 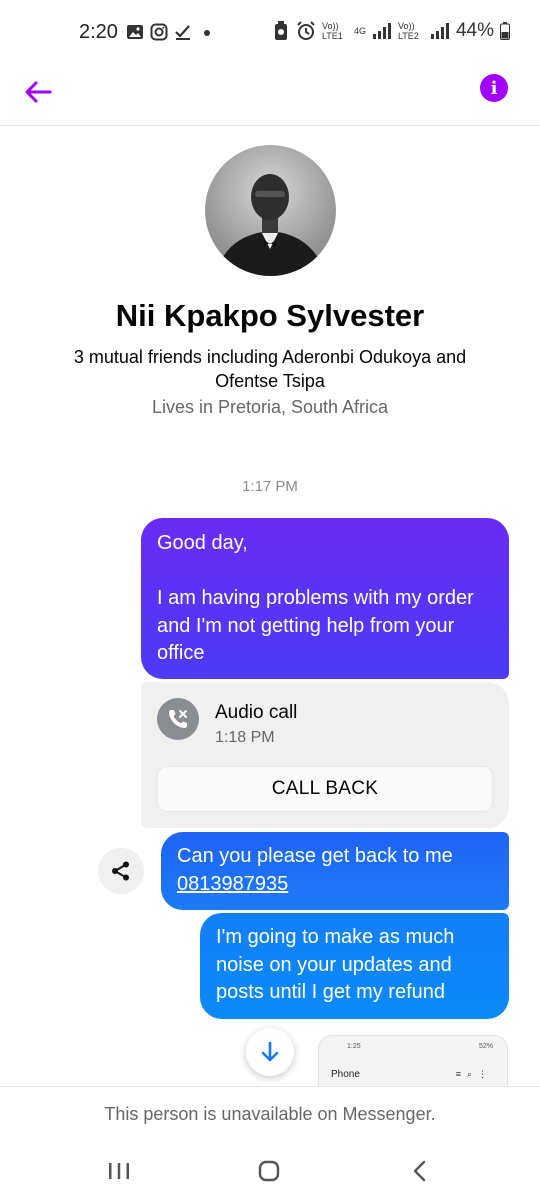 What do you see at coordinates (270, 407) in the screenshot?
I see `location-text: Lives in Pretoria, South Africa` at bounding box center [270, 407].